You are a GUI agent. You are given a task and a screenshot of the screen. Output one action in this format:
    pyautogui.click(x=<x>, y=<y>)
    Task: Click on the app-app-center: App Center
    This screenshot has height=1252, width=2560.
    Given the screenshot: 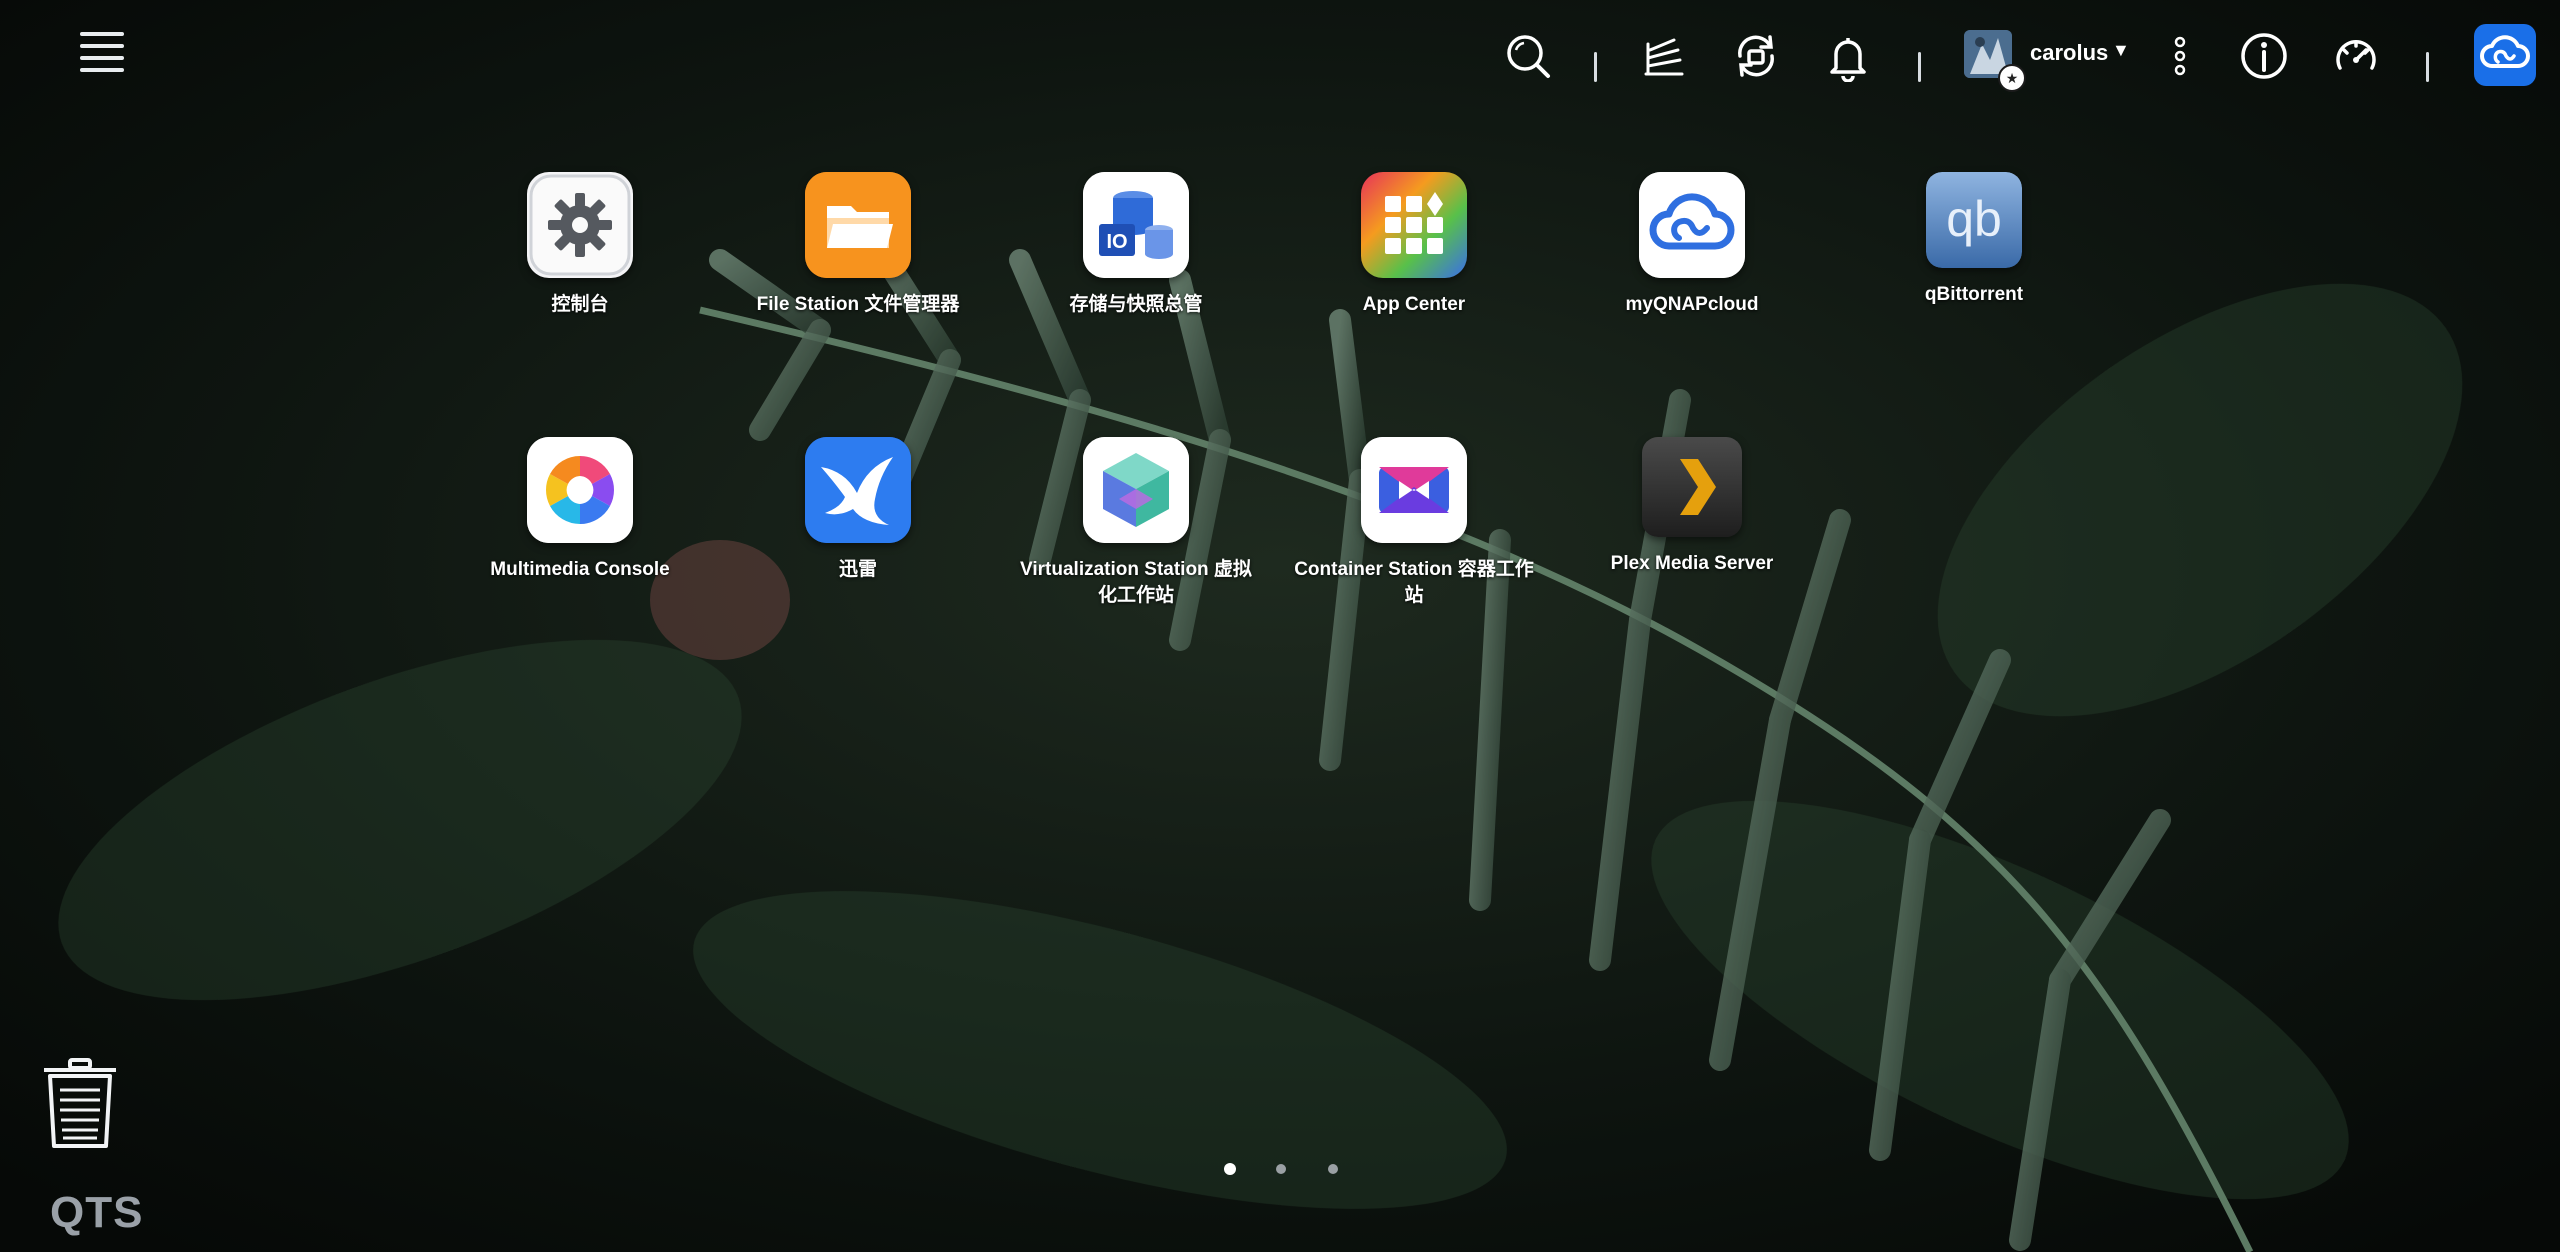 What is the action you would take?
    pyautogui.click(x=1414, y=245)
    